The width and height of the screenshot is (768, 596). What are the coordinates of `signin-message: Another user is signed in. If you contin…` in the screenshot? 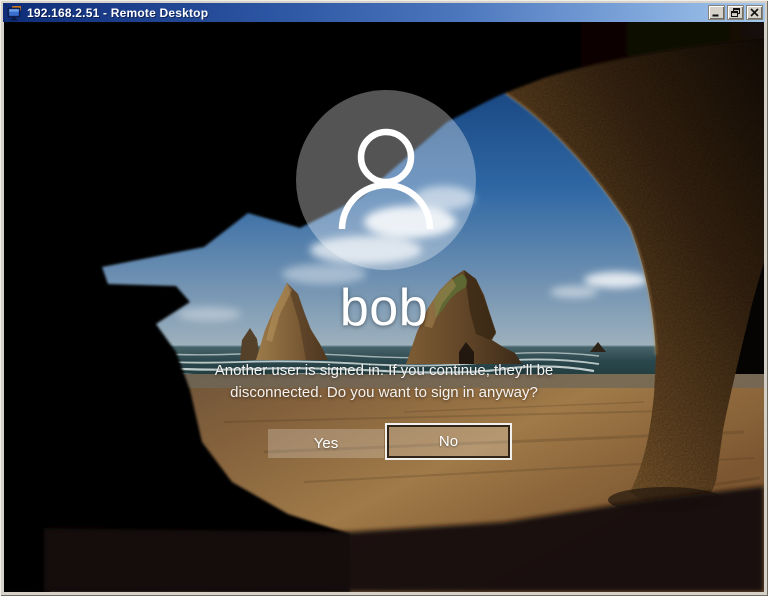 It's located at (384, 382).